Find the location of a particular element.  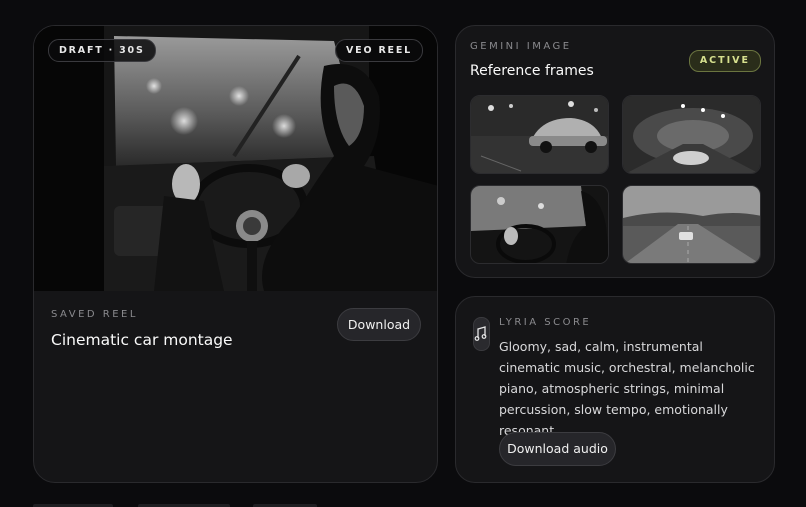

music-note-icon is located at coordinates (481, 334).